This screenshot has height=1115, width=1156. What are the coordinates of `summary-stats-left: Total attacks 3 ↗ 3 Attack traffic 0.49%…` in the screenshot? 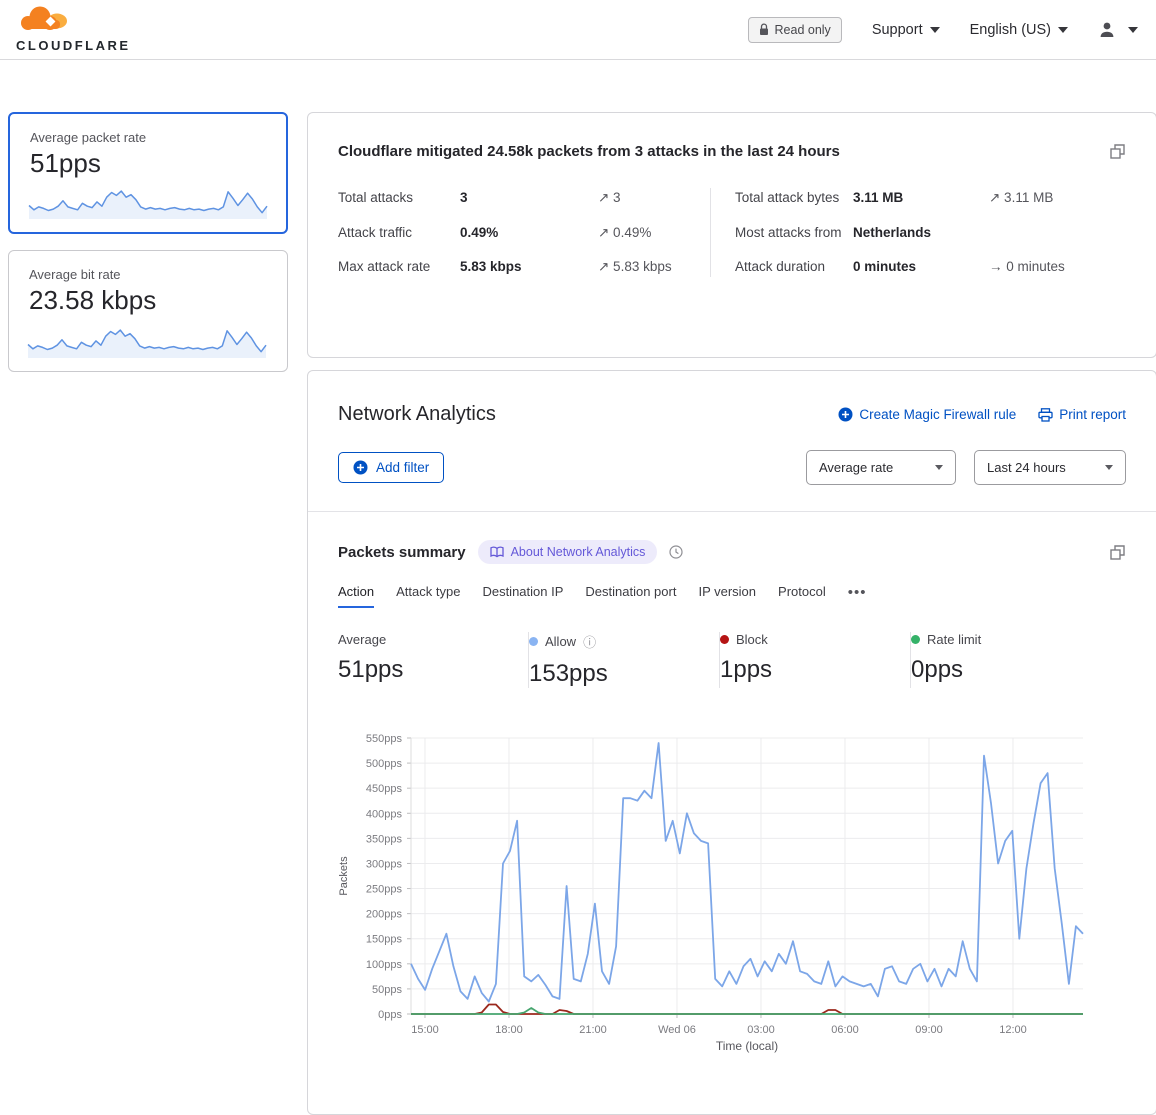 It's located at (524, 232).